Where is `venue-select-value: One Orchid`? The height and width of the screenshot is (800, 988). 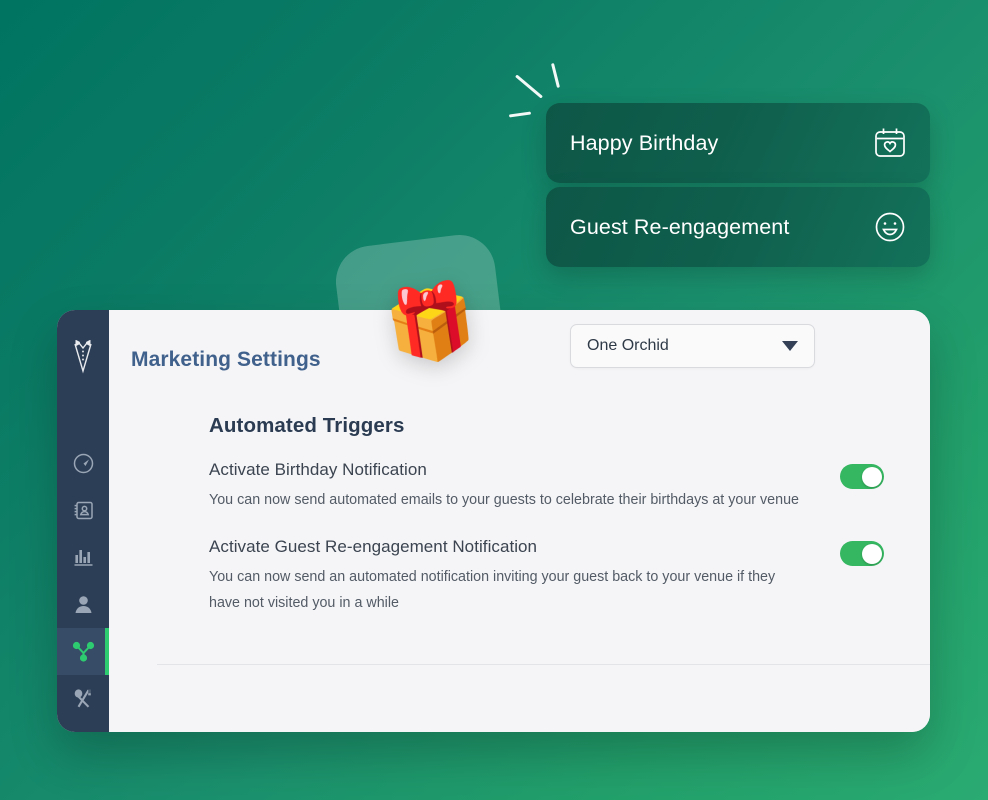 venue-select-value: One Orchid is located at coordinates (628, 345).